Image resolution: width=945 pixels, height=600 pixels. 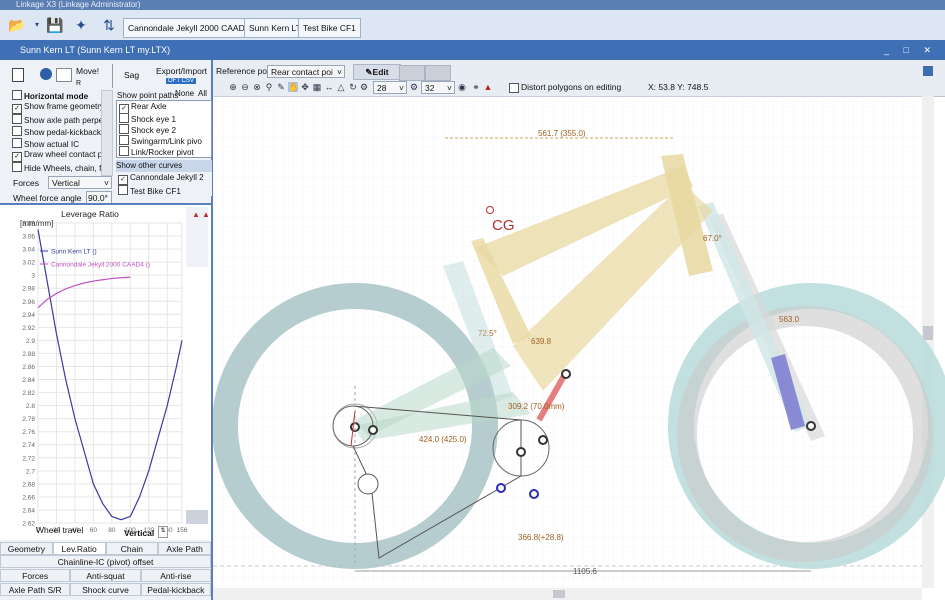 What do you see at coordinates (281, 87) in the screenshot?
I see `pencil-icon: ✎` at bounding box center [281, 87].